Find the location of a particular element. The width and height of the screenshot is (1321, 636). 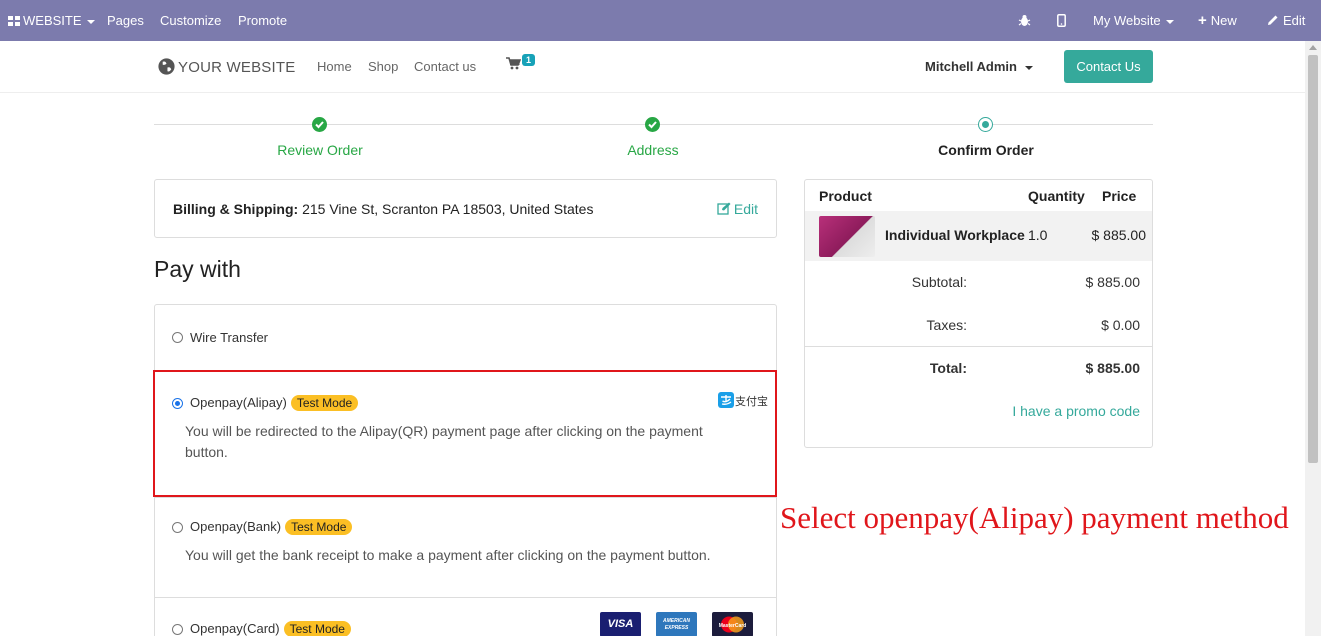

scrollbar-thumb is located at coordinates (1313, 259).